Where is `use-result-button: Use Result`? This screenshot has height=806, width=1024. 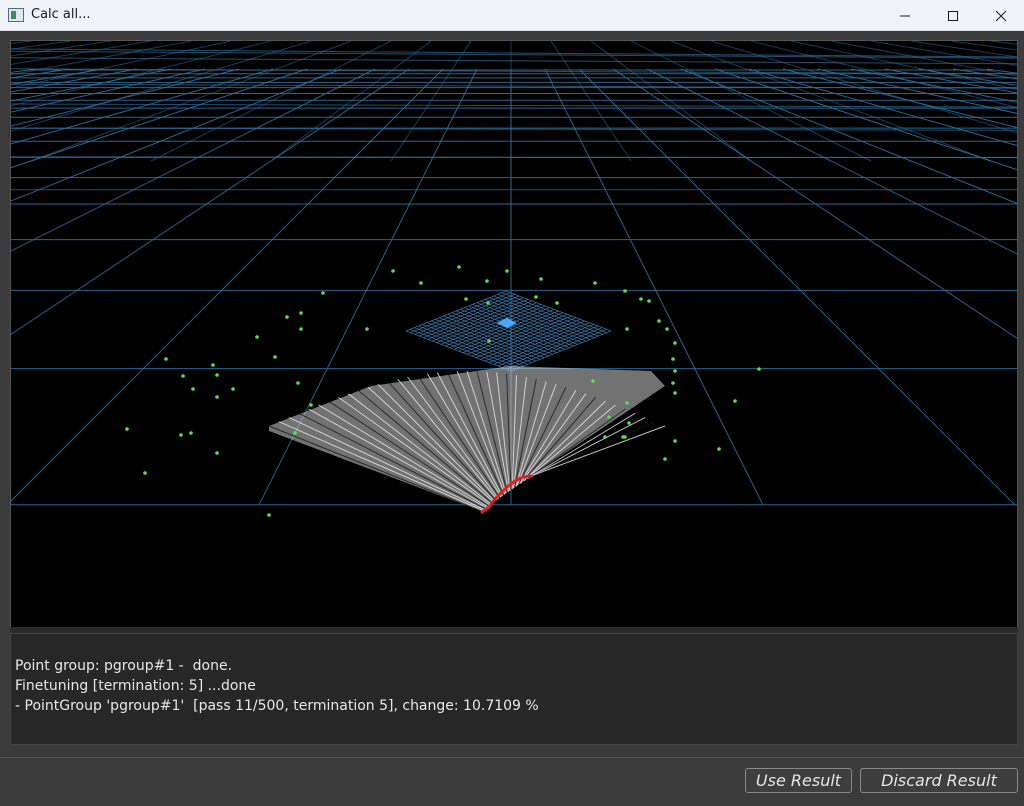
use-result-button: Use Result is located at coordinates (798, 780).